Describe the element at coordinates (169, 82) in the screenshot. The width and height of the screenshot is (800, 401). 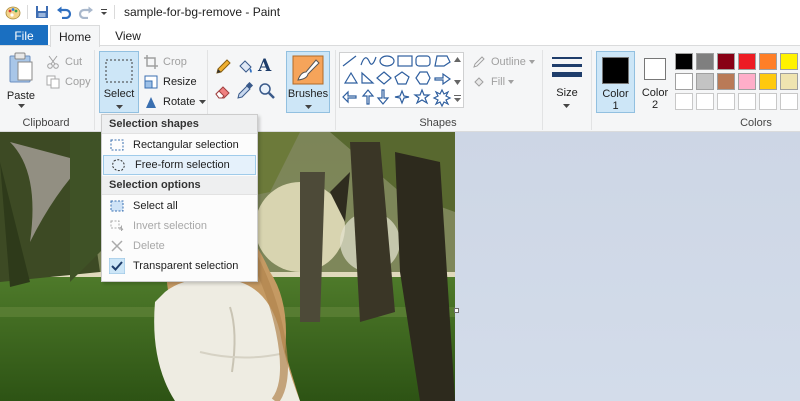
I see `resize-button: Resize` at that location.